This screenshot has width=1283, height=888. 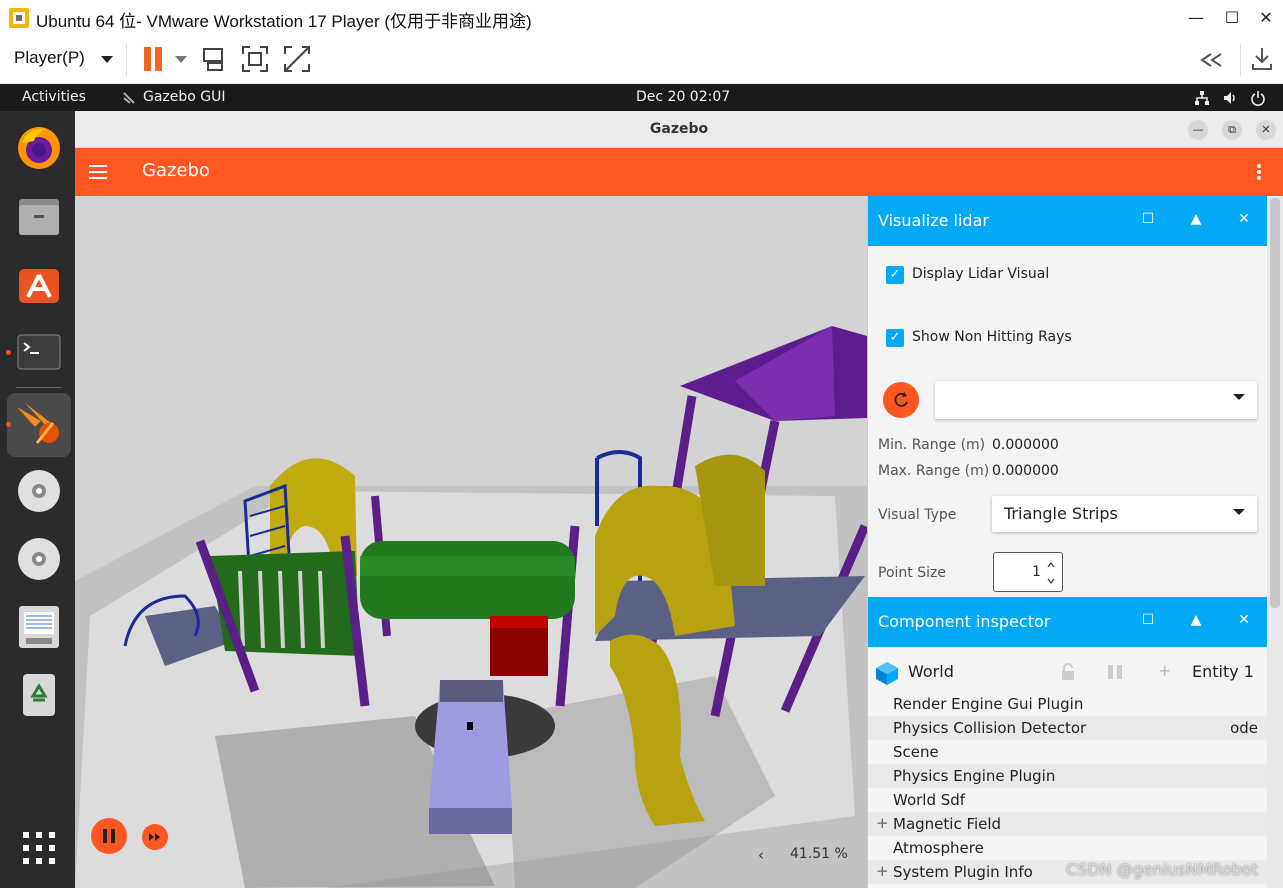 I want to click on app-store-icon, so click(x=39, y=284).